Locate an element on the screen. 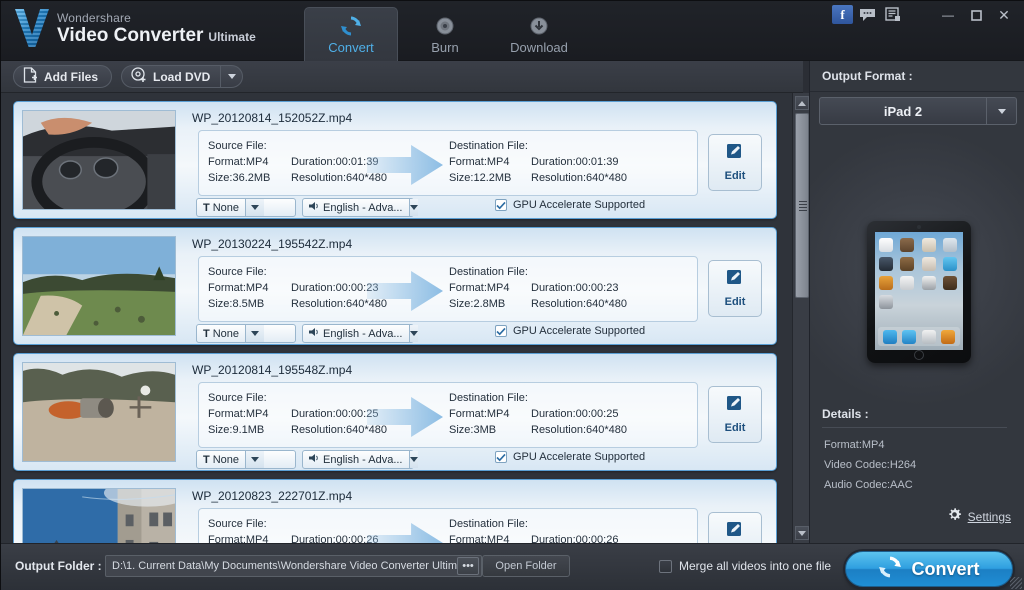 The height and width of the screenshot is (590, 1024). tab-download: Download is located at coordinates (539, 34).